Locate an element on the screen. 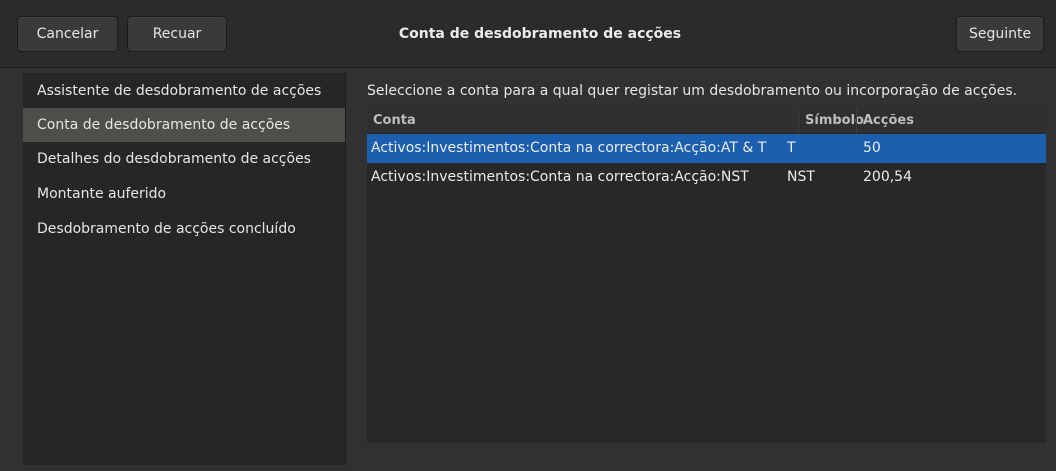  cell-simbolo: T is located at coordinates (791, 148).